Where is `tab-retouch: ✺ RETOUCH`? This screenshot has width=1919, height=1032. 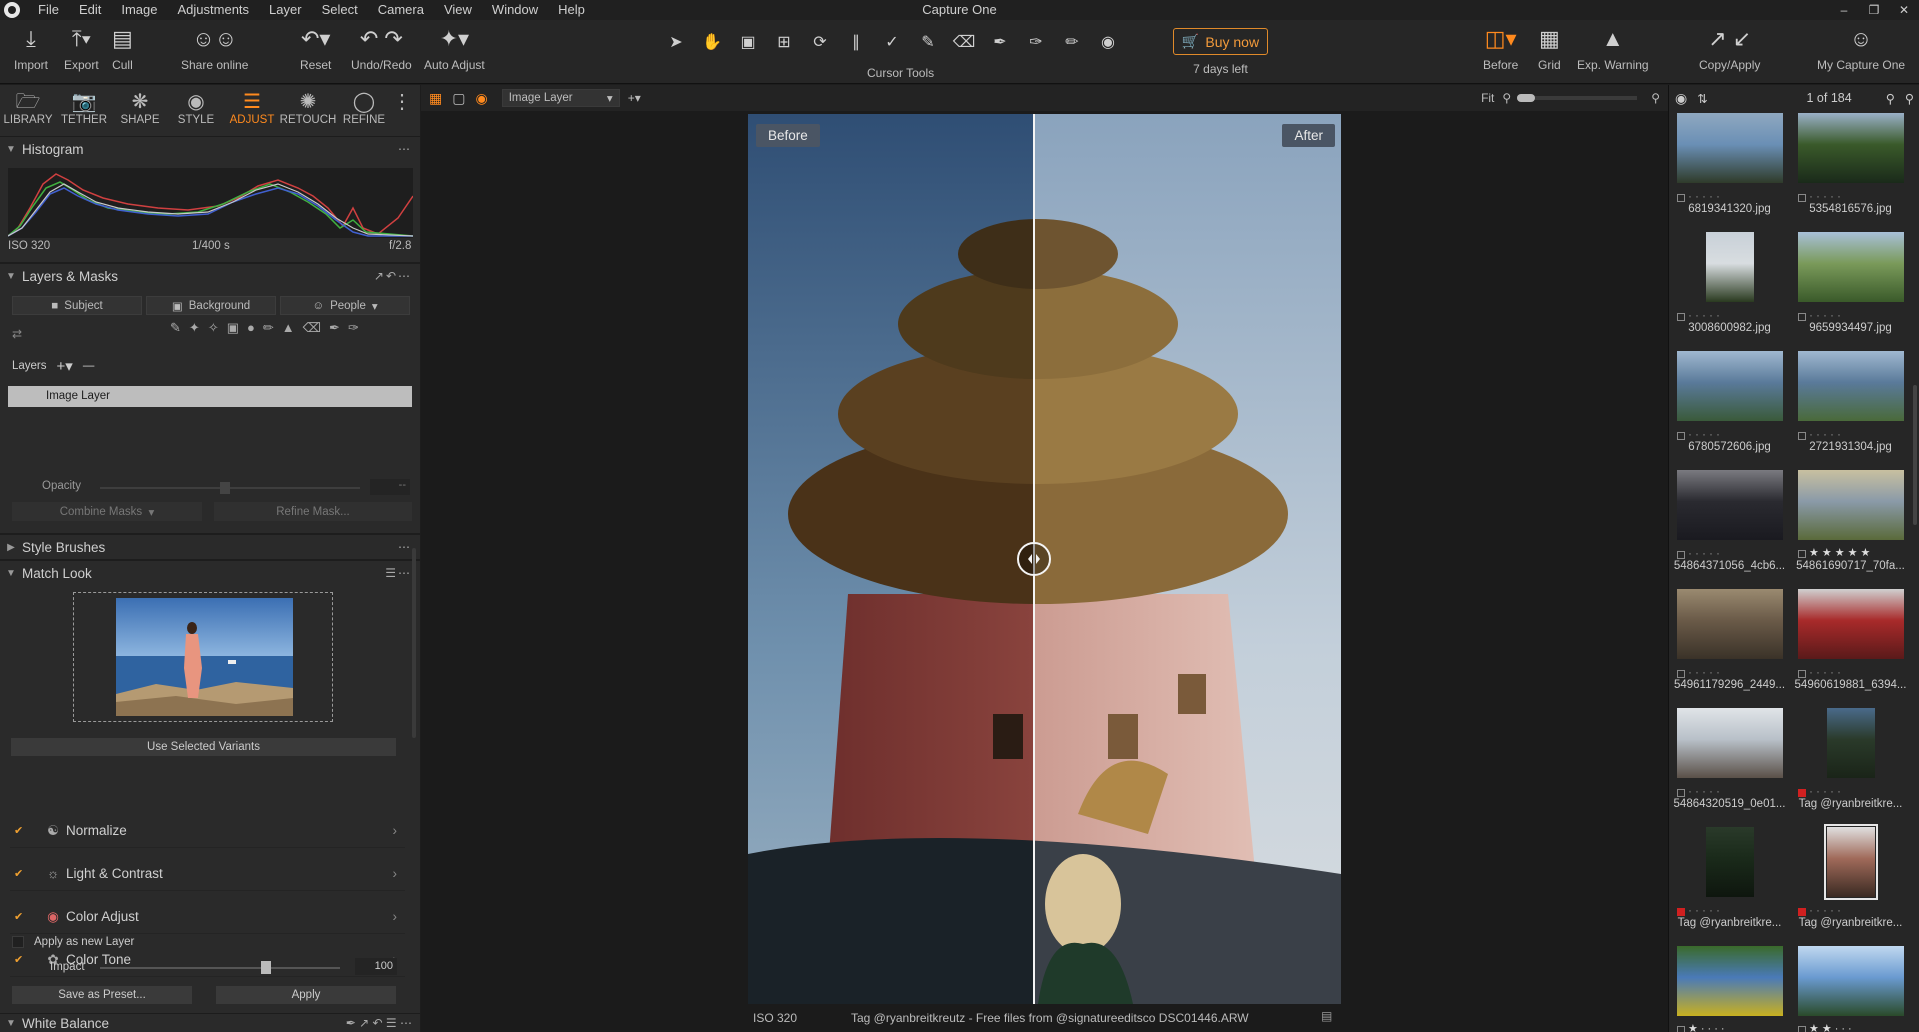 tab-retouch: ✺ RETOUCH is located at coordinates (308, 110).